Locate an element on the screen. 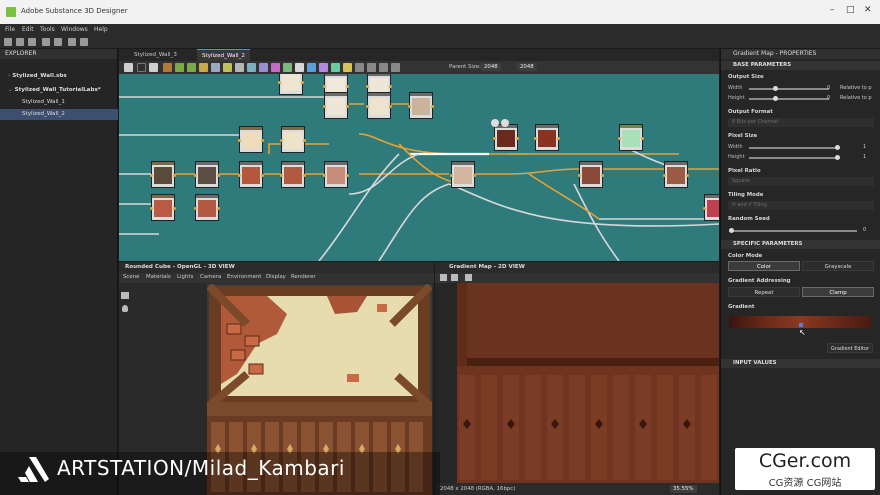 The height and width of the screenshot is (495, 880). filter-node-icon is located at coordinates (179, 67).